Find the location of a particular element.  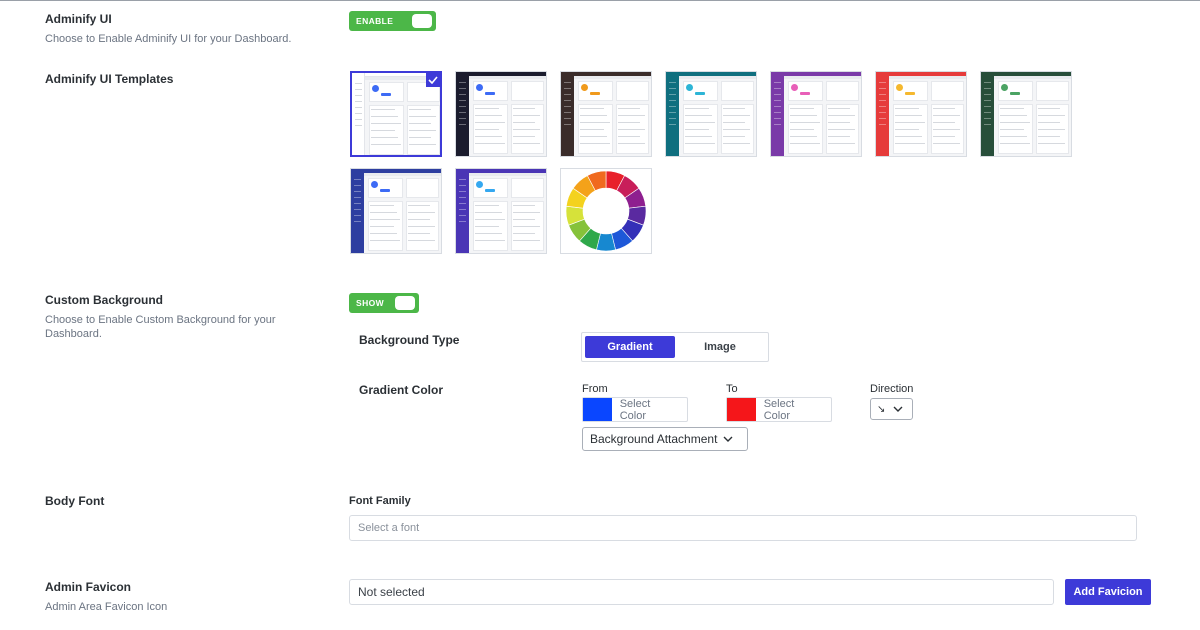

from-select-color: Select Color is located at coordinates (635, 409).